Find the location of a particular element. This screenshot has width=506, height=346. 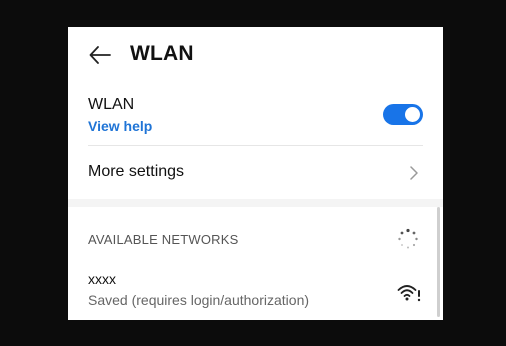

toggle-knob is located at coordinates (412, 114).